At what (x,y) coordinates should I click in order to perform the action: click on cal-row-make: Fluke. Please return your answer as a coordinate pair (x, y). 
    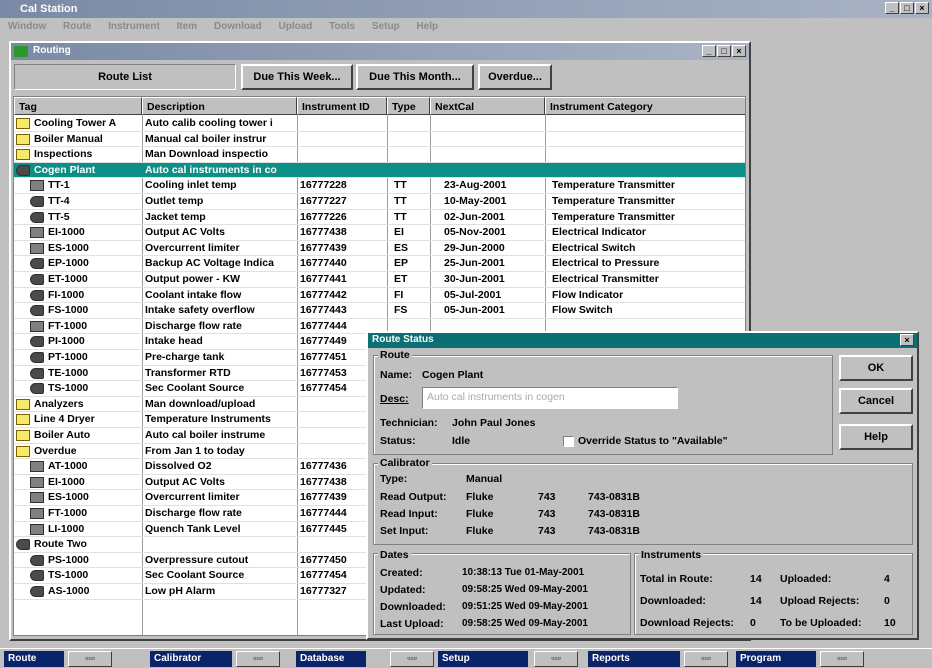
    Looking at the image, I should click on (480, 531).